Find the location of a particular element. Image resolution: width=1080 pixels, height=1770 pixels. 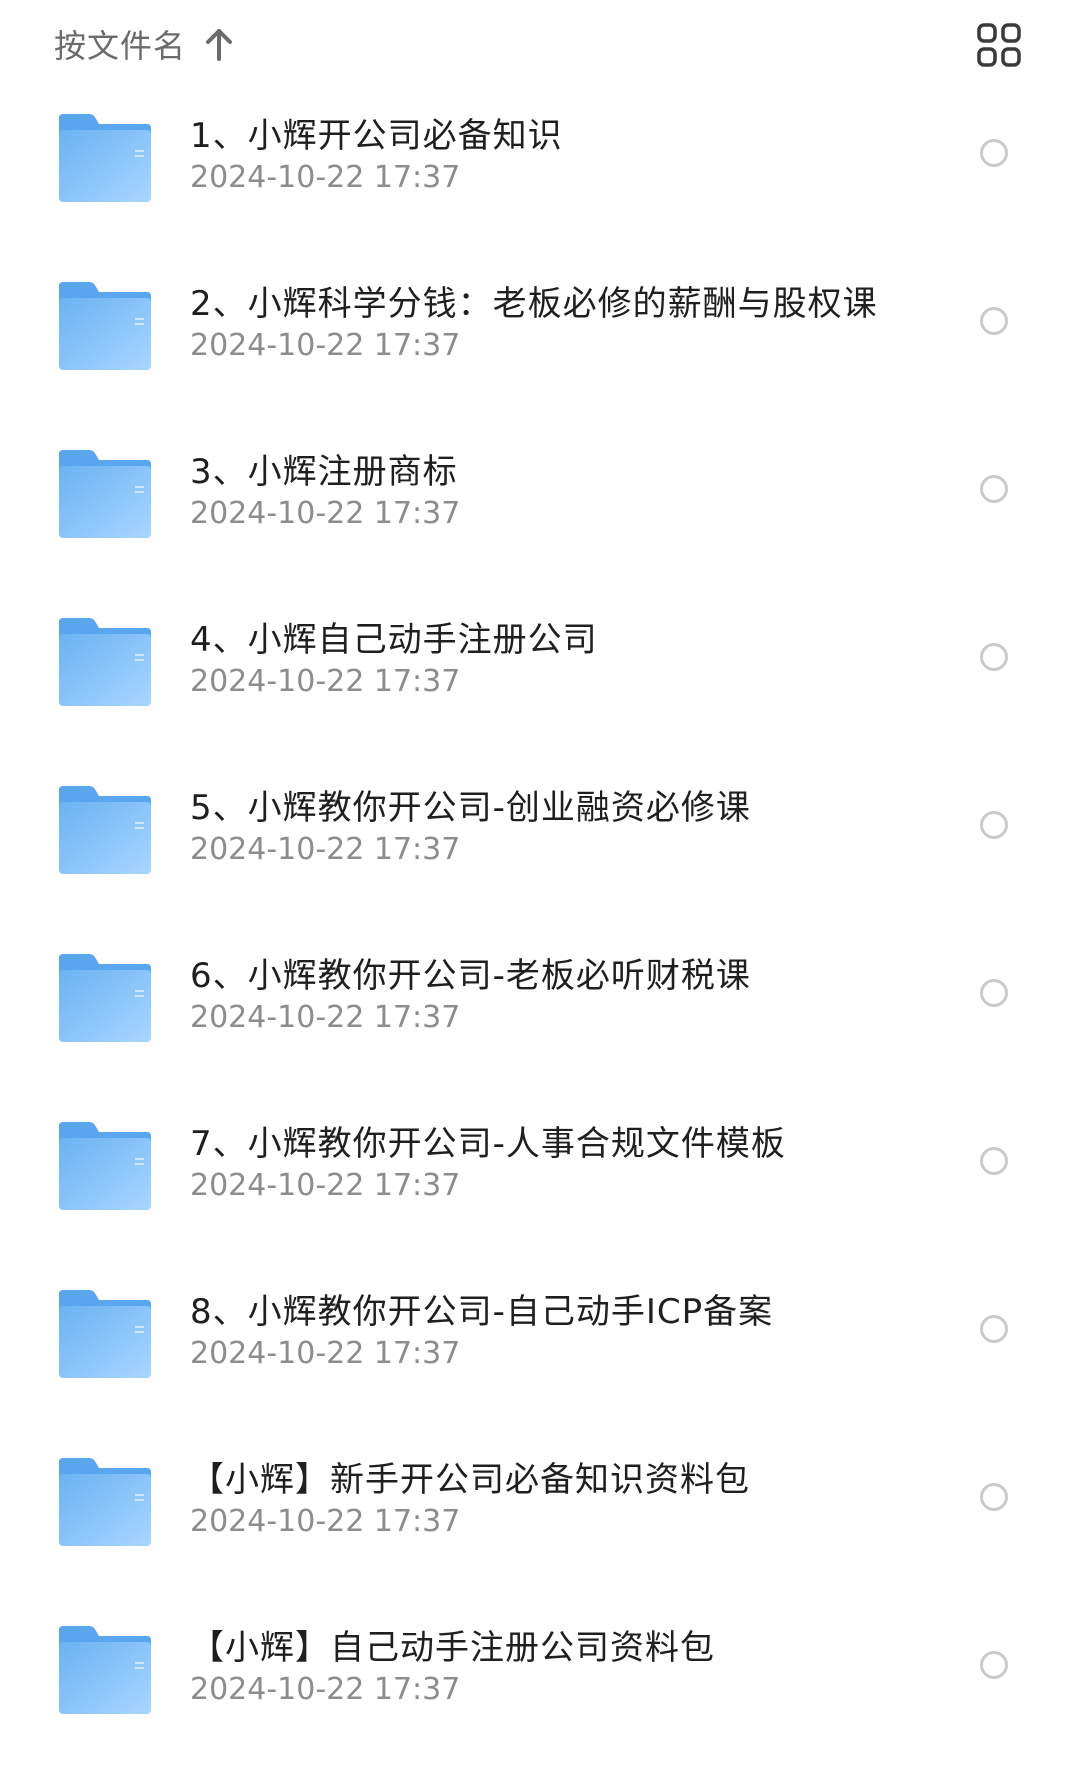

folder-name: 【小辉】自己动手注册公司资料包 is located at coordinates (452, 1648).